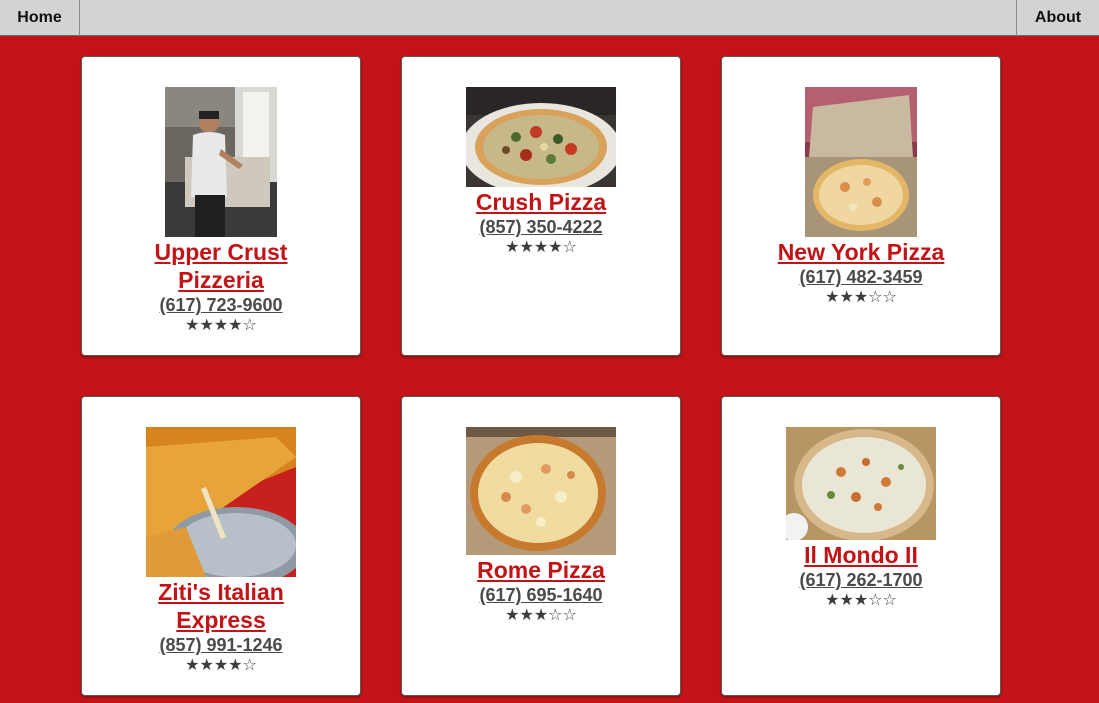  Describe the element at coordinates (541, 570) in the screenshot. I see `restaurant-name-link: Rome Pizza` at that location.